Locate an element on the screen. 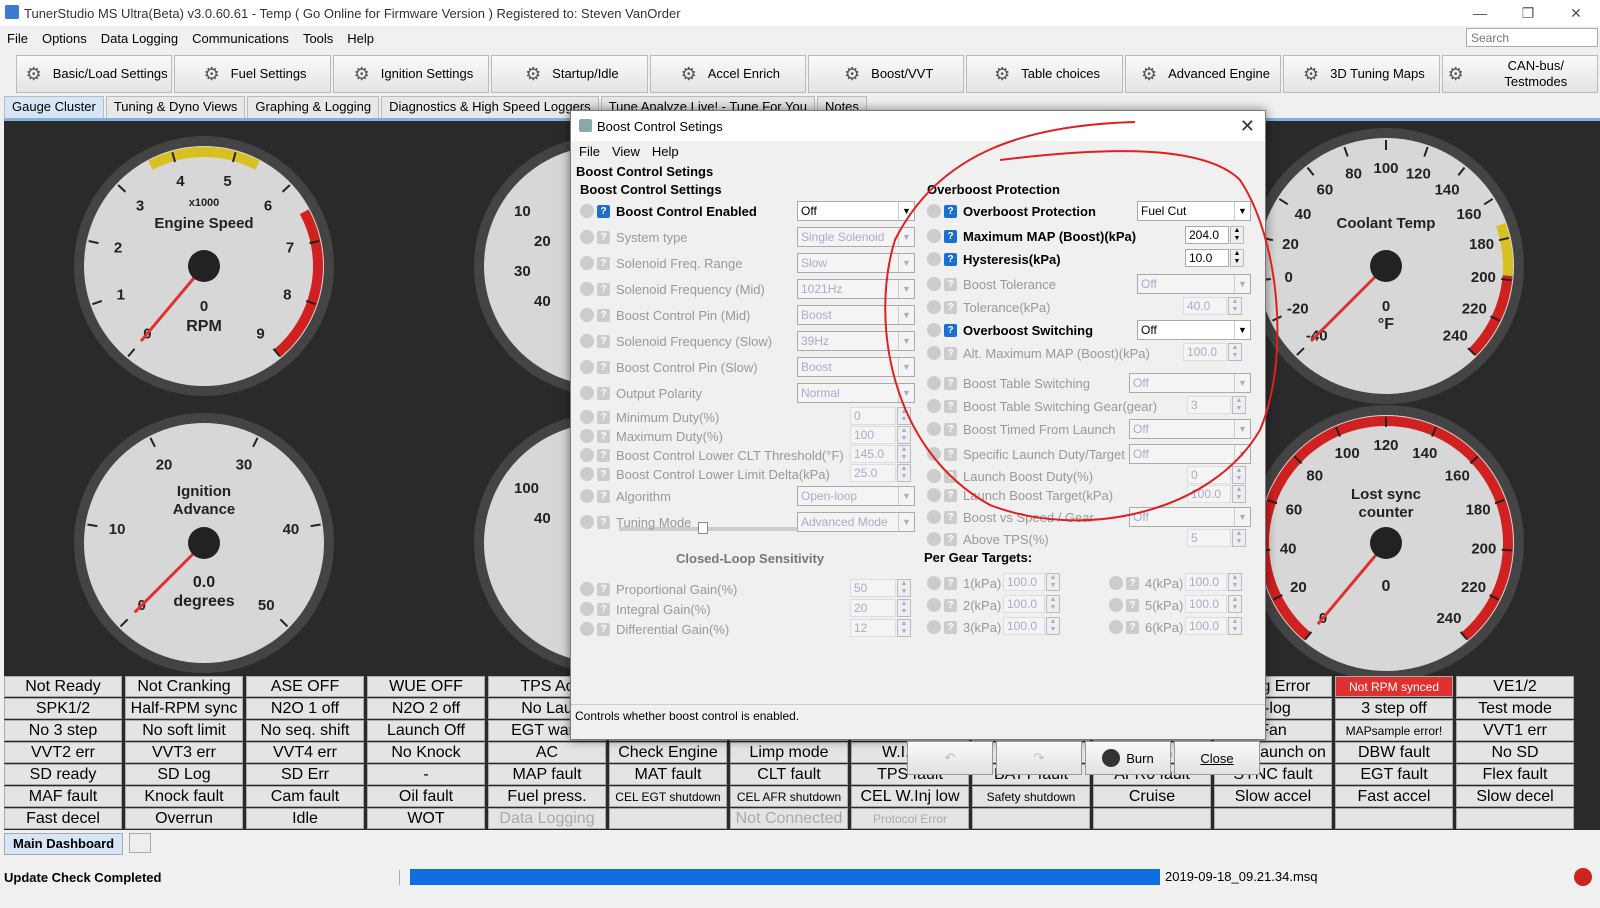 Image resolution: width=1600 pixels, height=908 pixels. setting-dropdown: 39Hz ▼ is located at coordinates (856, 341).